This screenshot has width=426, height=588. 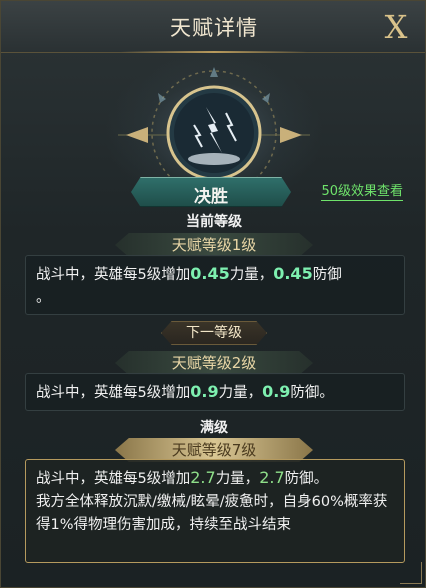 I want to click on panel-title: 天赋详情, so click(x=214, y=28).